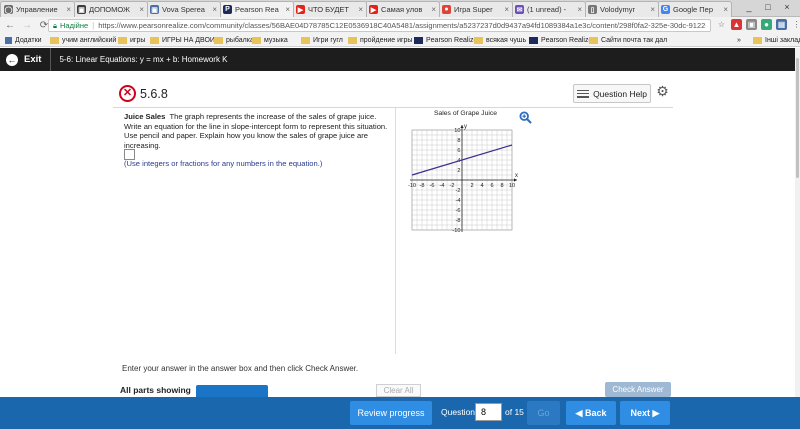 This screenshot has height=429, width=800. Describe the element at coordinates (751, 24) in the screenshot. I see `extension-icon-2: ▣` at that location.